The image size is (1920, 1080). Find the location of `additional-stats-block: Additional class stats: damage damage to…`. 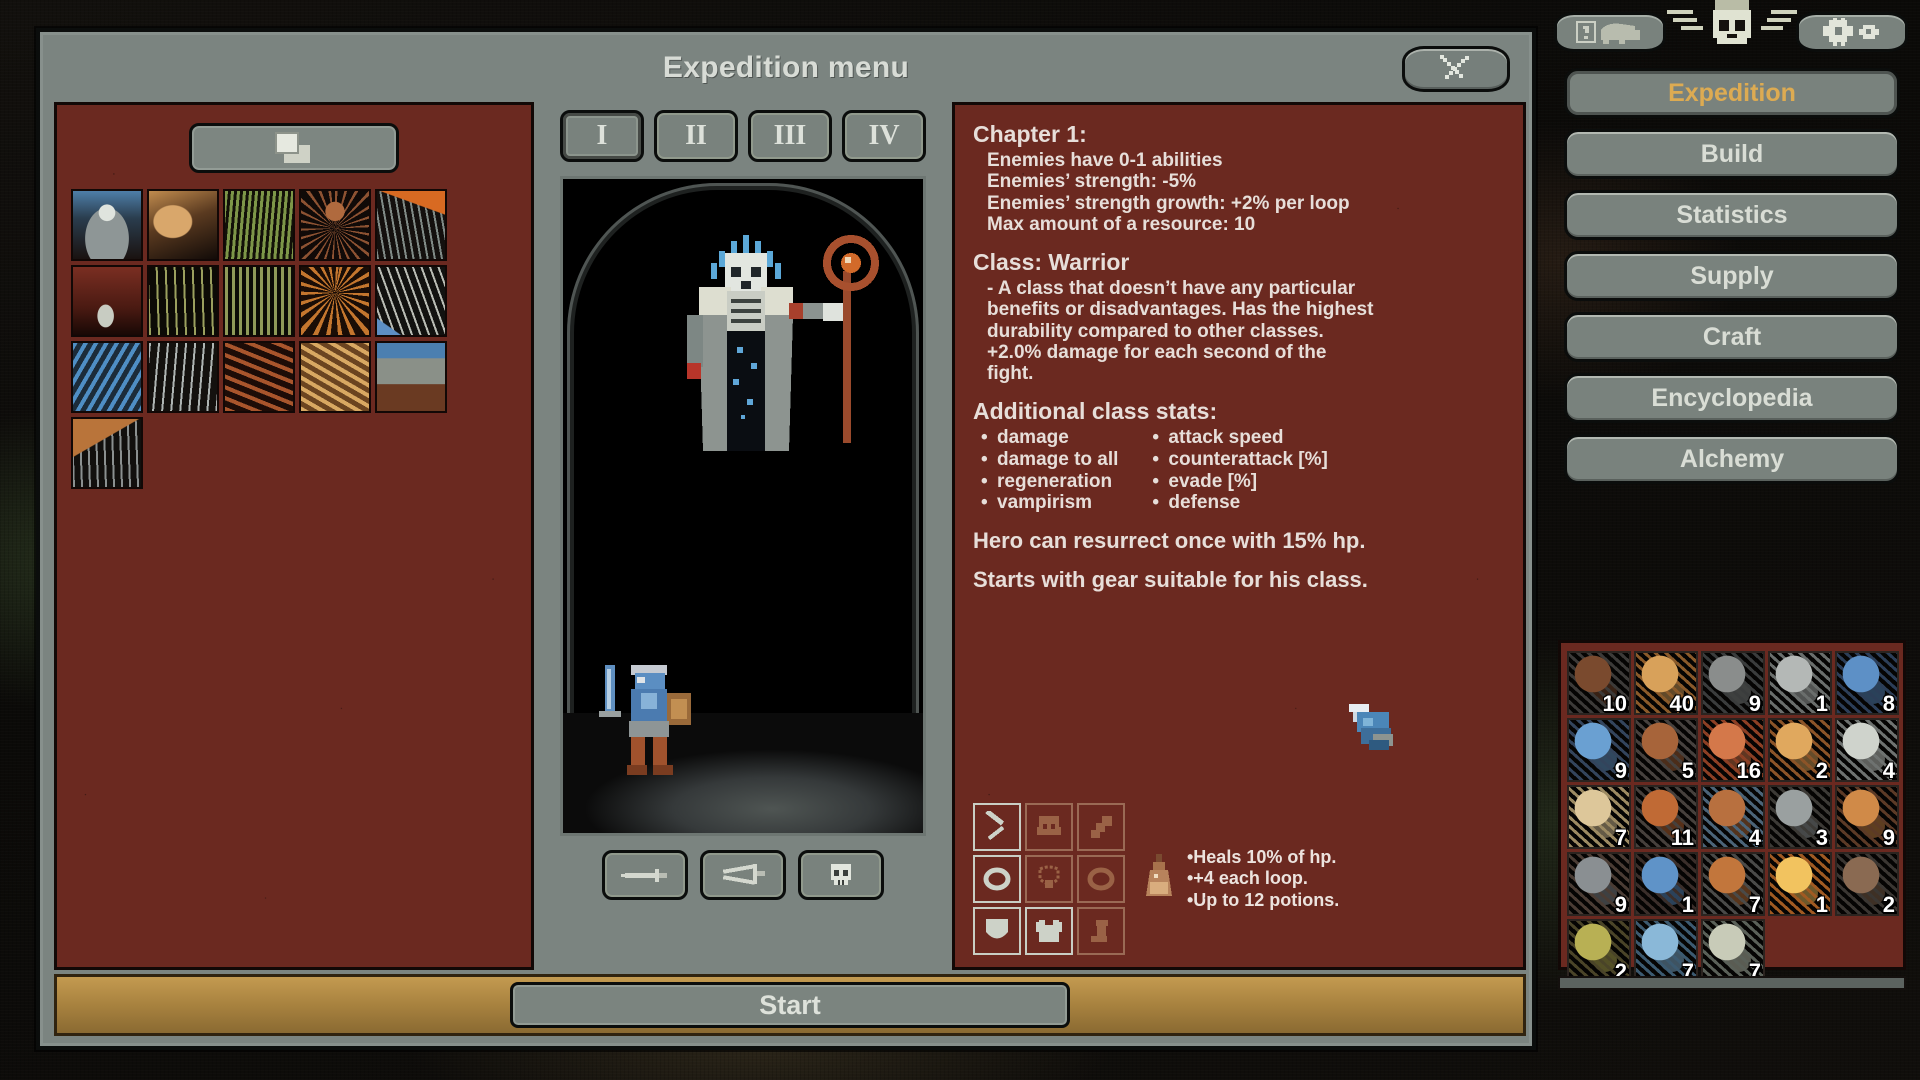

additional-stats-block: Additional class stats: damage damage to… is located at coordinates (1239, 456).